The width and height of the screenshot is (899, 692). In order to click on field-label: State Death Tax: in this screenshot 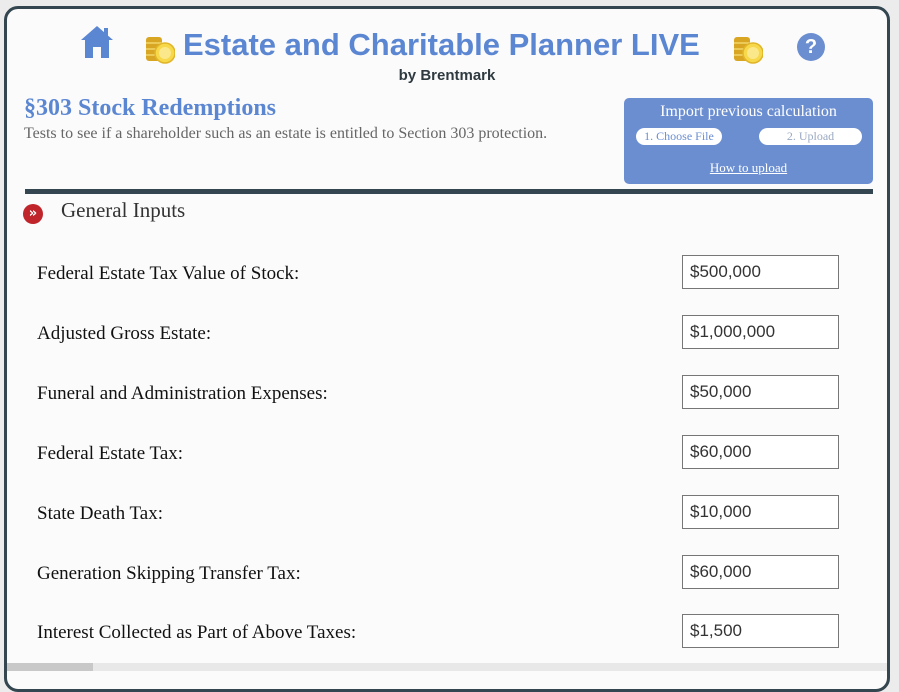, I will do `click(100, 513)`.